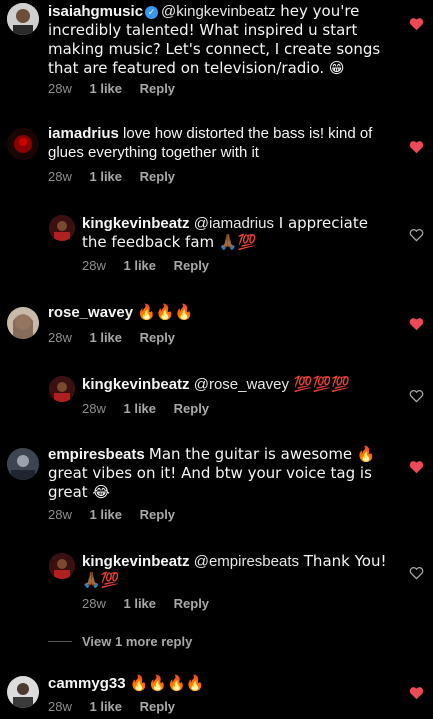 The width and height of the screenshot is (433, 719). I want to click on view-more-label: View 1 more reply, so click(137, 641).